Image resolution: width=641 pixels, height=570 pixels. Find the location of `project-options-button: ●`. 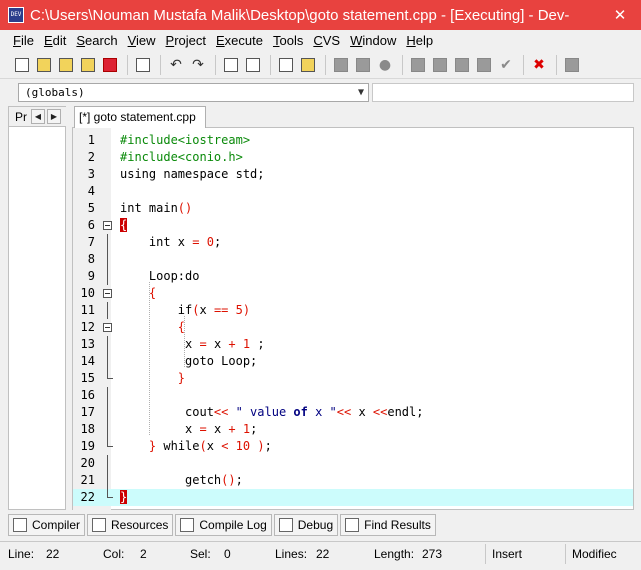

project-options-button: ● is located at coordinates (385, 65).